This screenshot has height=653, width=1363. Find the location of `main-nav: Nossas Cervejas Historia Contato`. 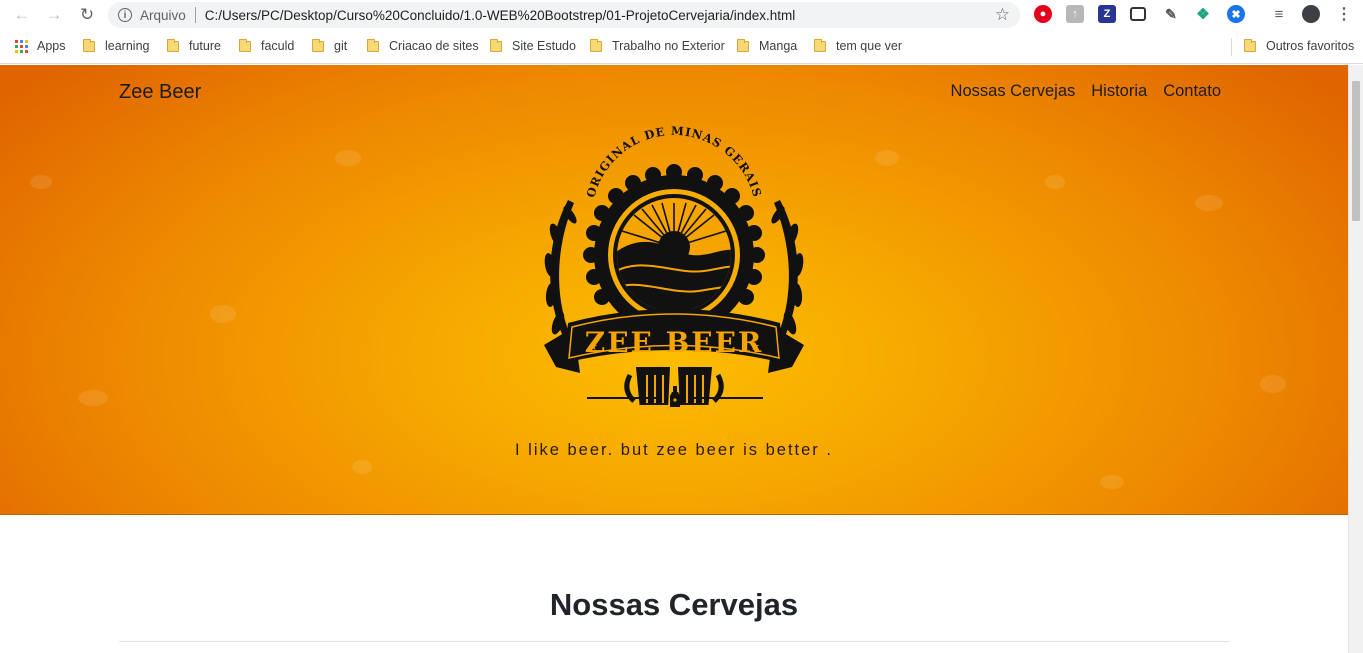

main-nav: Nossas Cervejas Historia Contato is located at coordinates (1086, 91).